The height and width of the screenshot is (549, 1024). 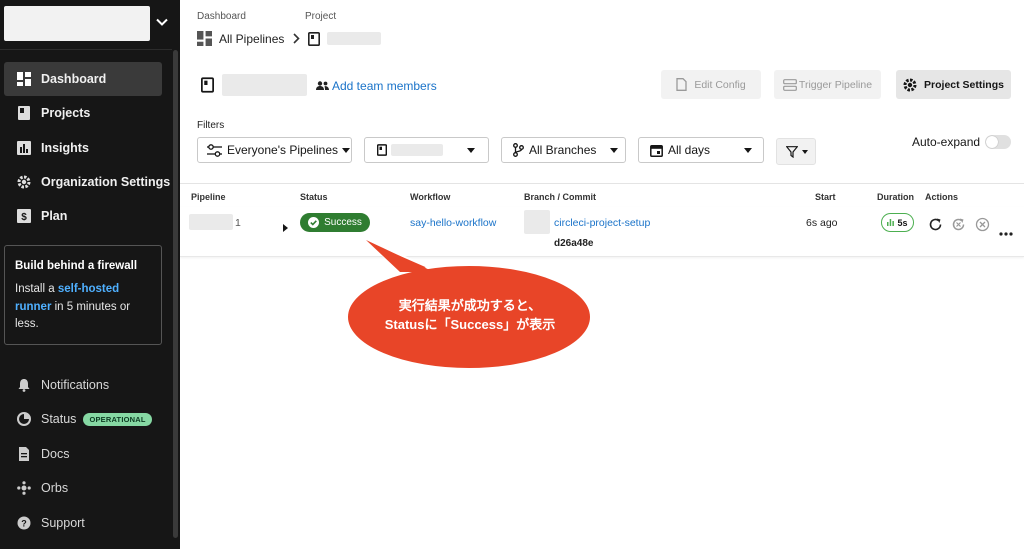 I want to click on insights-icon, so click(x=24, y=148).